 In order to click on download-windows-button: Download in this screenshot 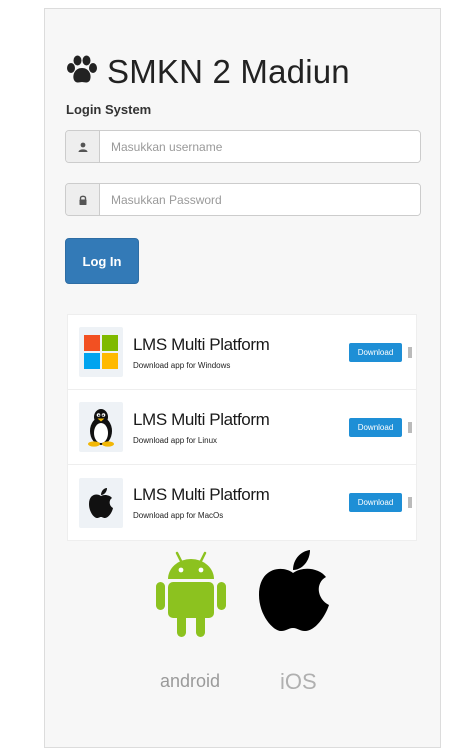, I will do `click(375, 352)`.